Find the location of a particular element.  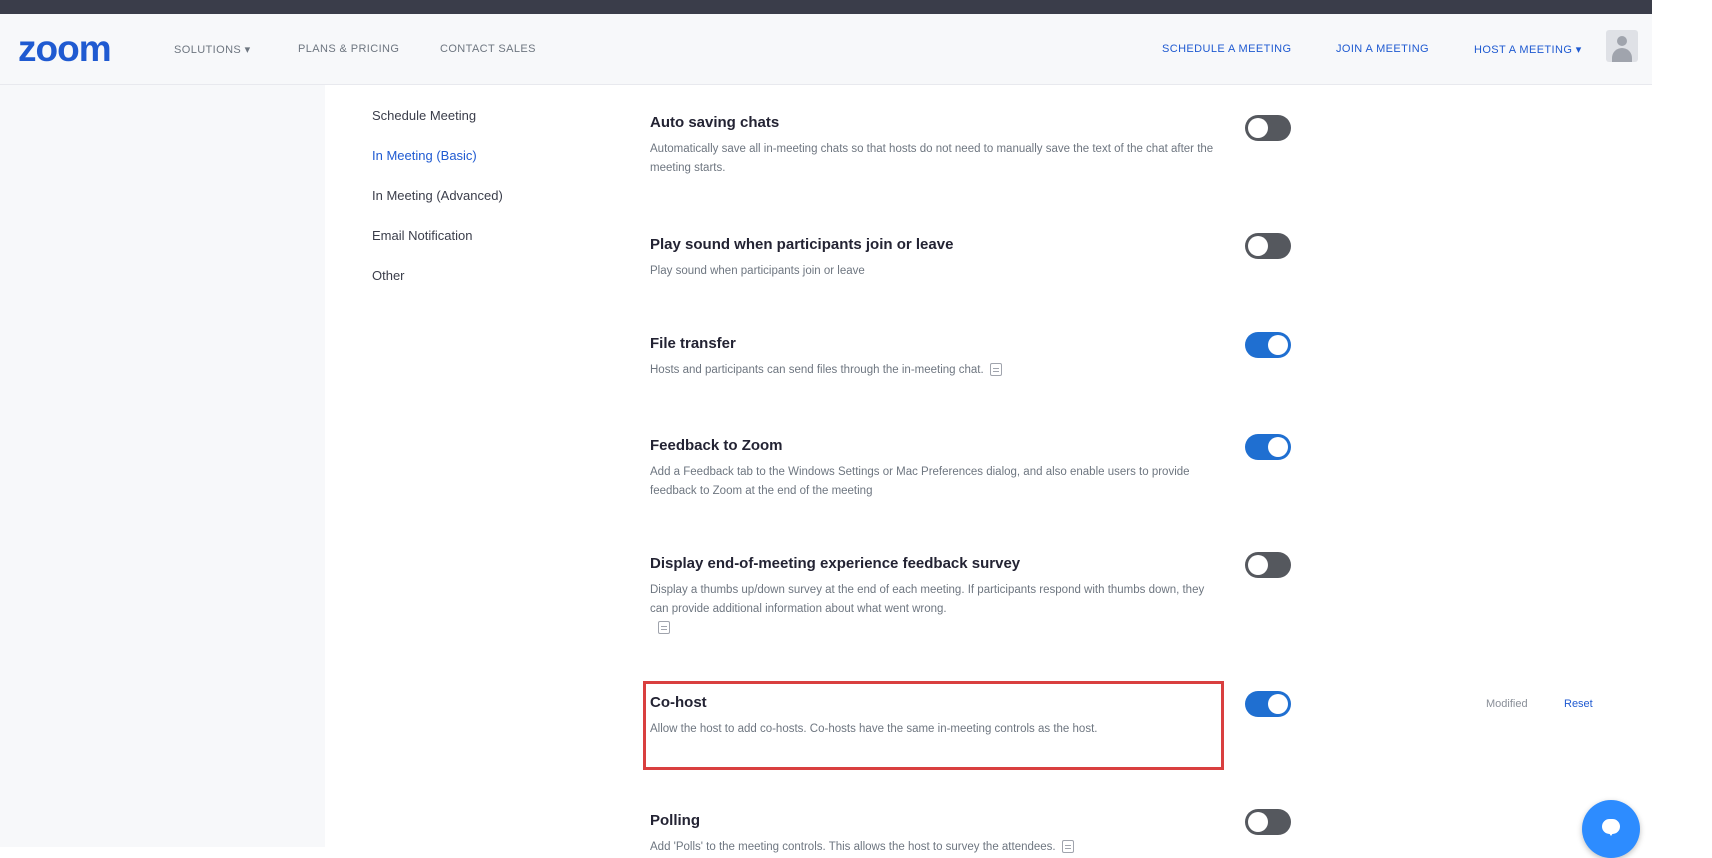

nav-schedule-meeting: SCHEDULE A MEETING is located at coordinates (1226, 49).